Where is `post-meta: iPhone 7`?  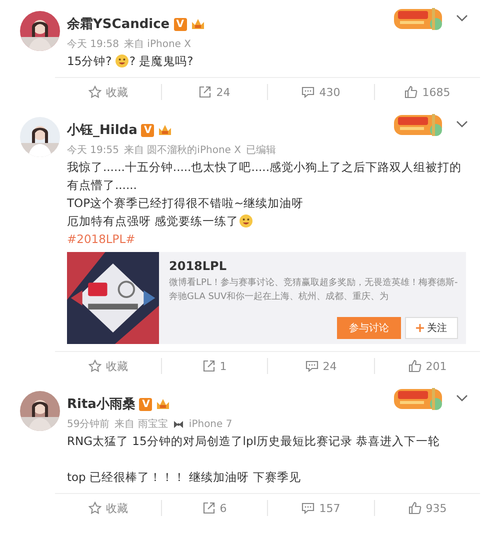
post-meta: iPhone 7 is located at coordinates (210, 424).